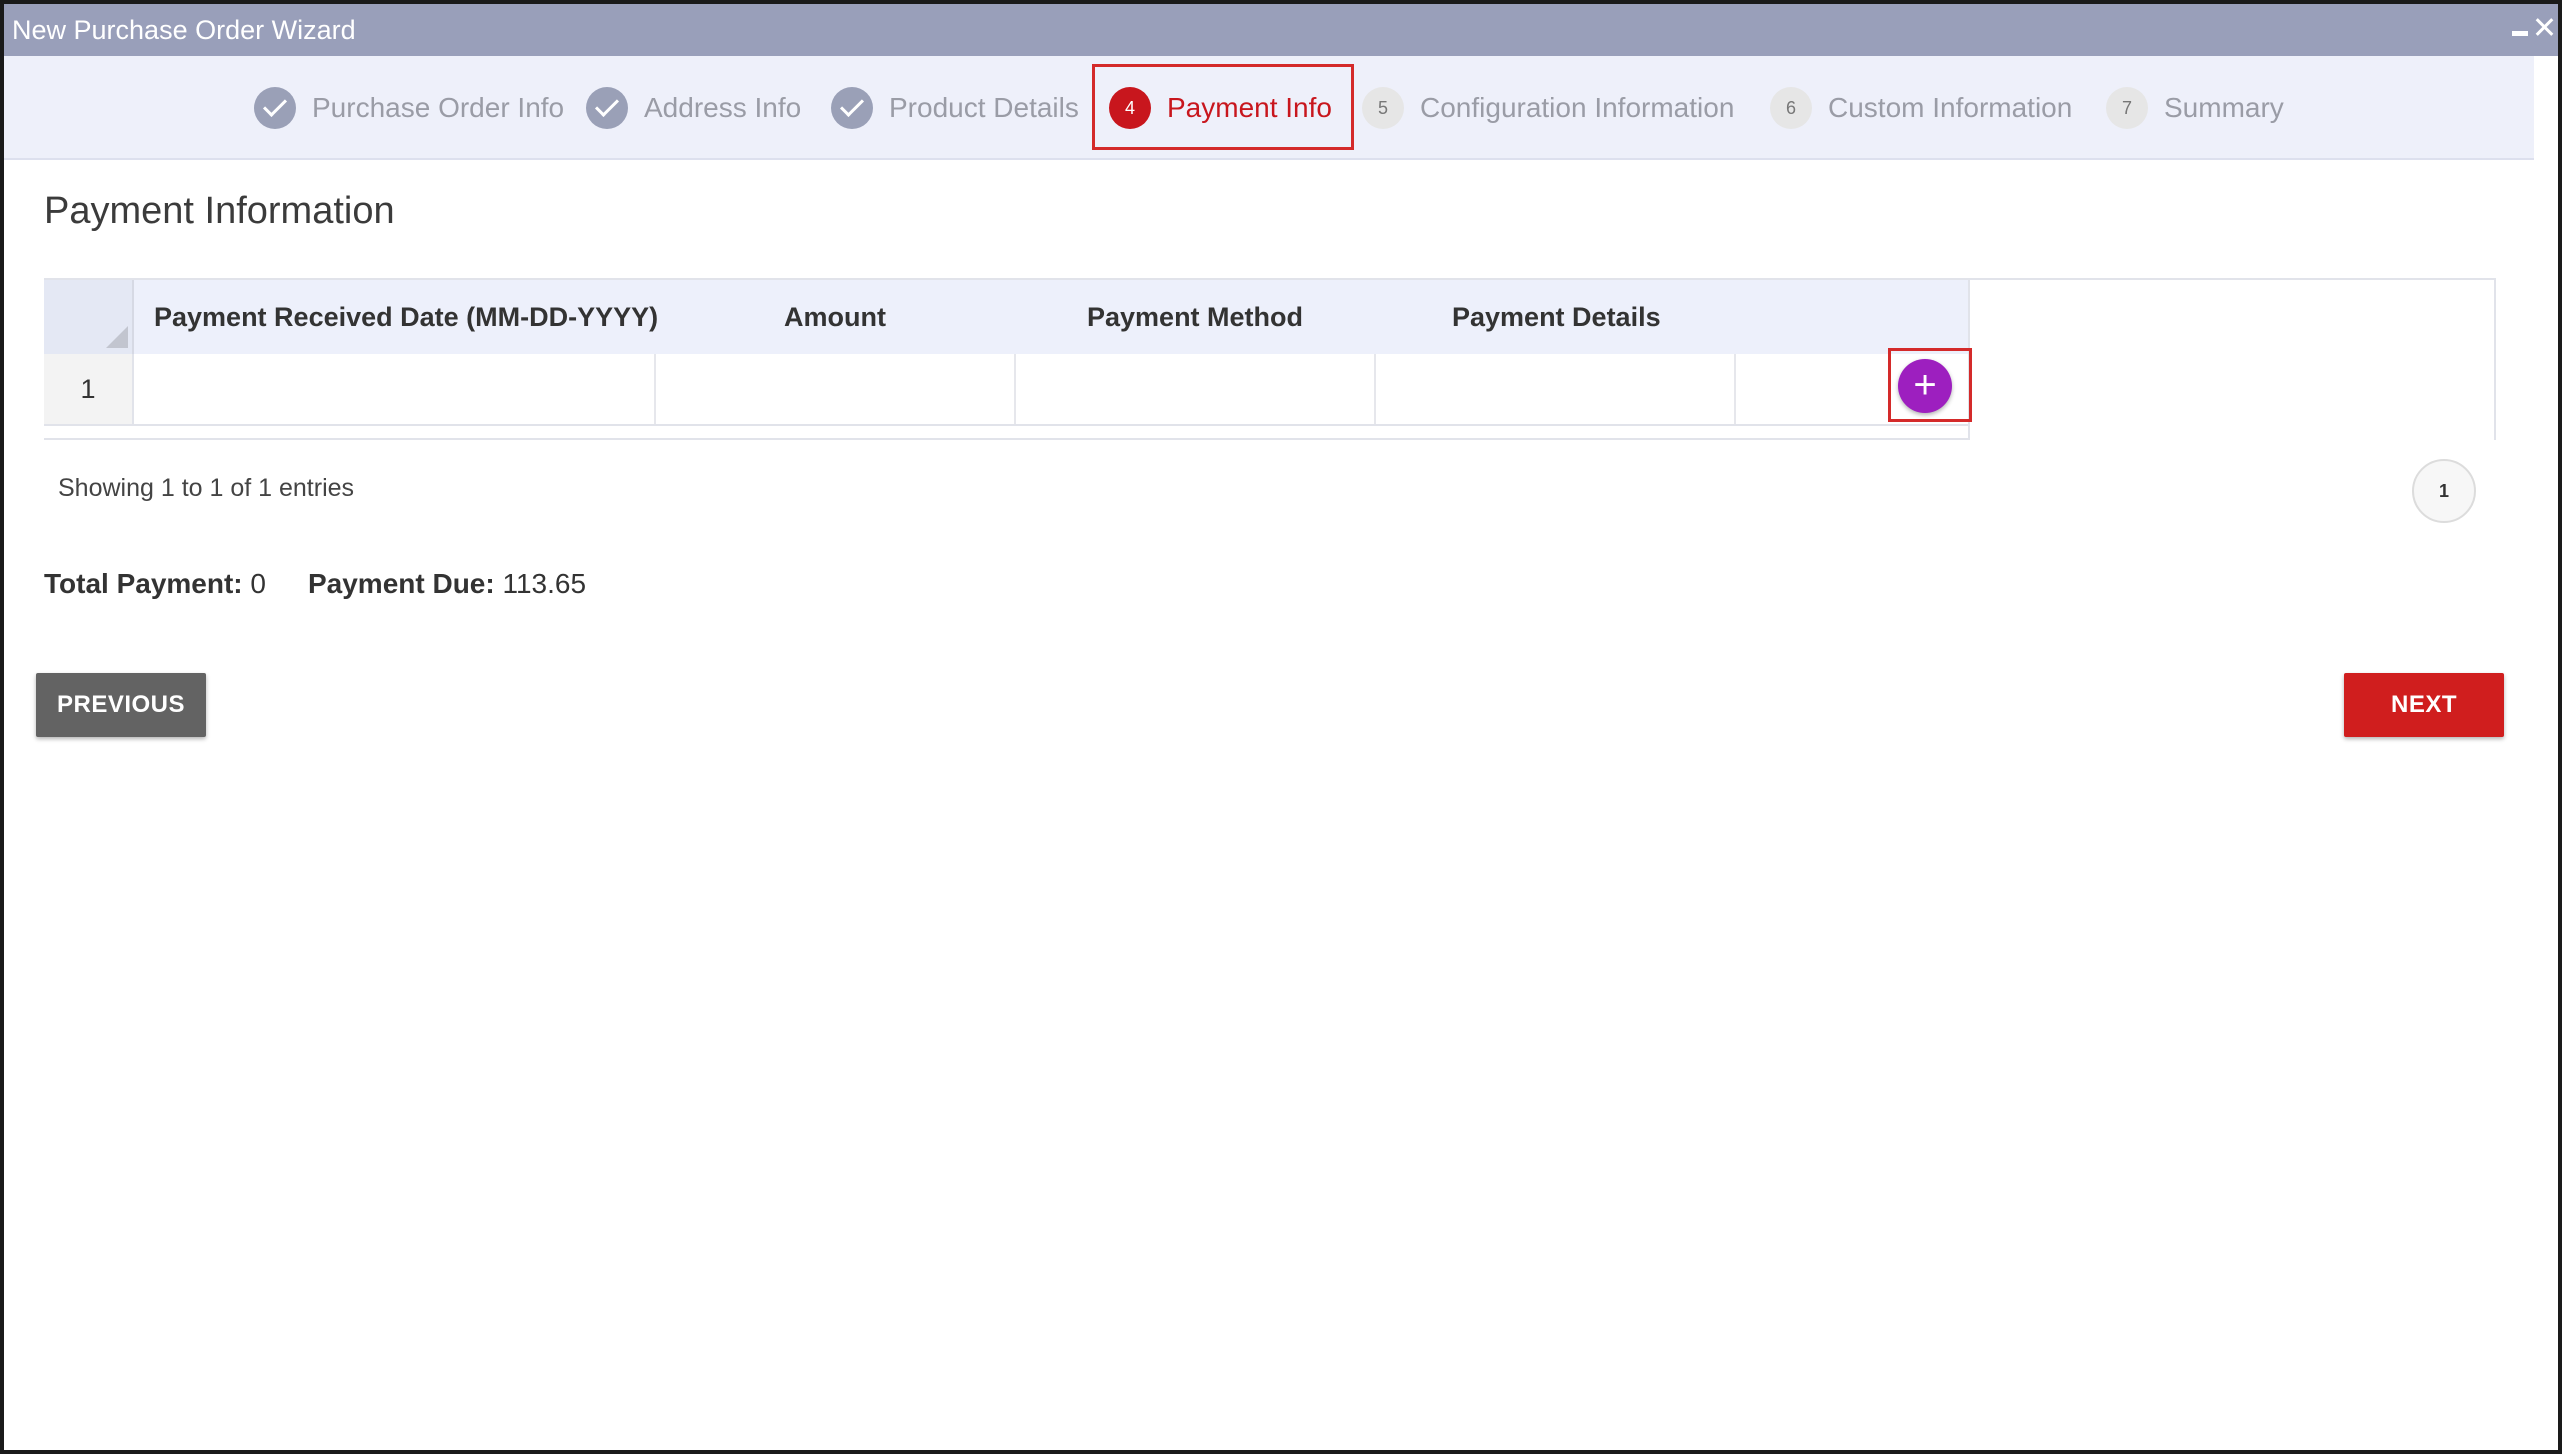  What do you see at coordinates (544, 583) in the screenshot?
I see `payment-due-value: 113.65` at bounding box center [544, 583].